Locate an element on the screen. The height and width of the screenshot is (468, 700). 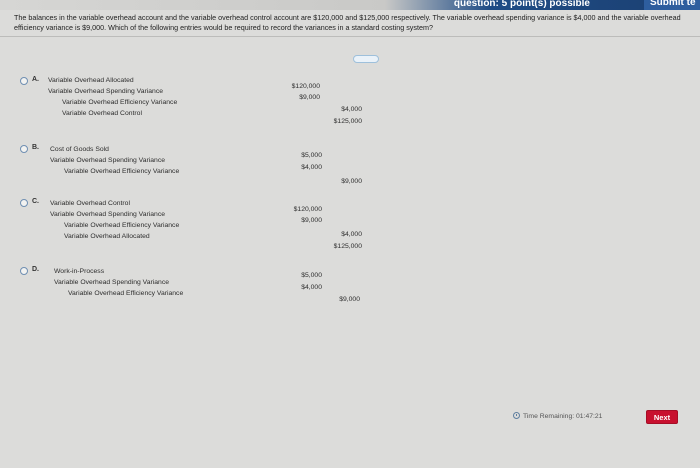
expand-icon is located at coordinates (366, 59).